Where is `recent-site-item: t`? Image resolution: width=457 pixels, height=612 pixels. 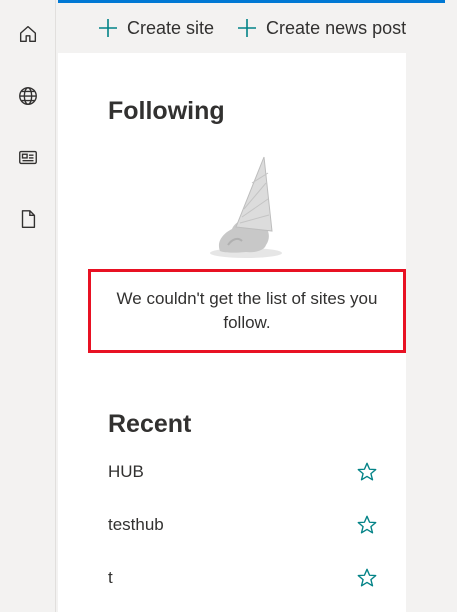
recent-site-item: t is located at coordinates (243, 578).